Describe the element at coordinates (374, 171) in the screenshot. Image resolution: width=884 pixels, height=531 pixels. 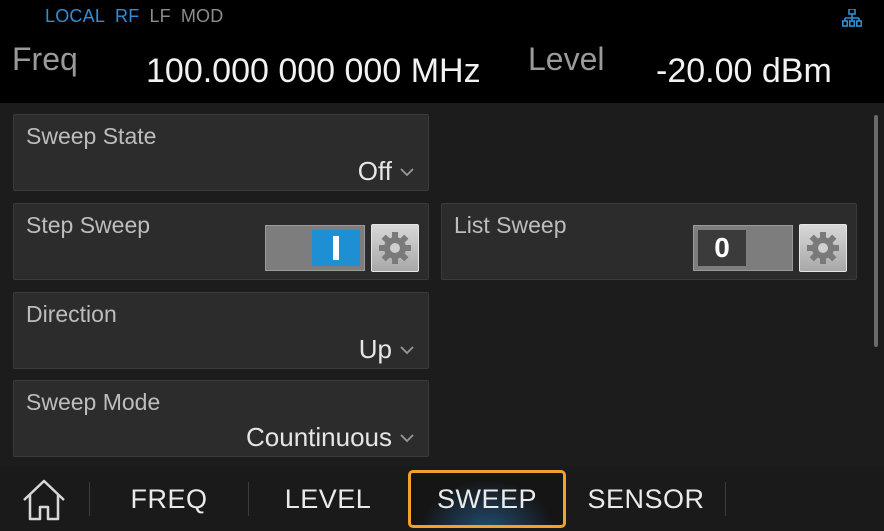
I see `sweep-state-value: Off` at that location.